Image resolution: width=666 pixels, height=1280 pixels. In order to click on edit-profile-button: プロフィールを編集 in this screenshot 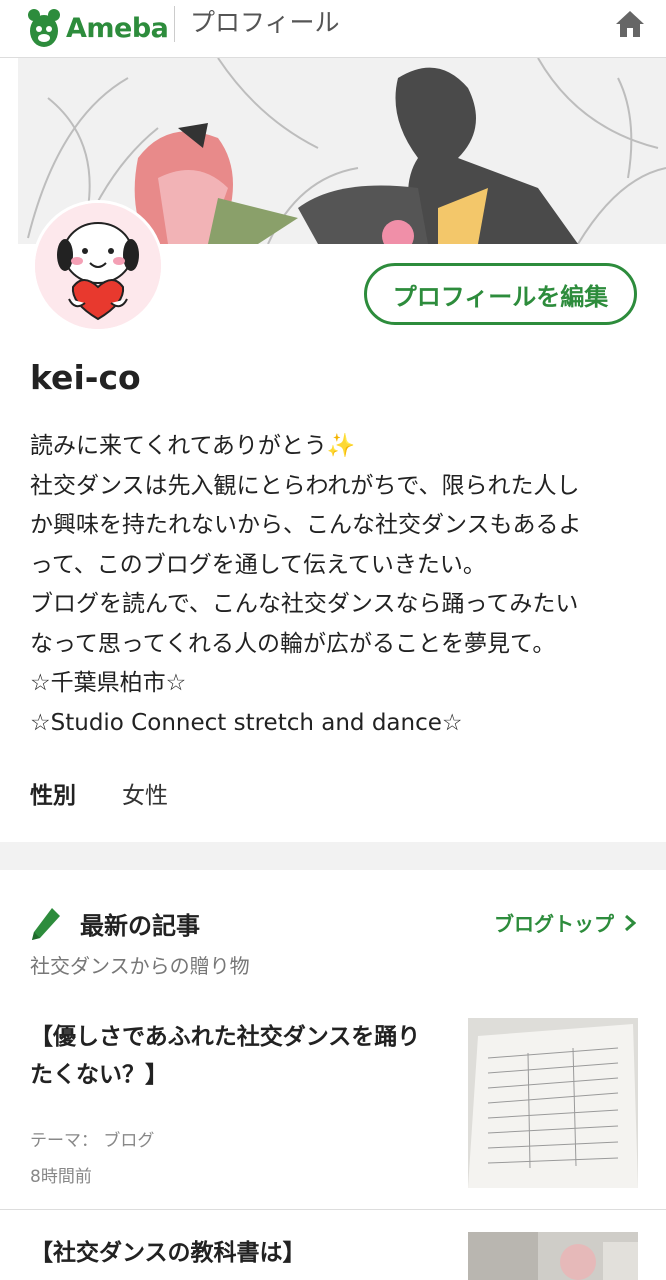, I will do `click(500, 294)`.